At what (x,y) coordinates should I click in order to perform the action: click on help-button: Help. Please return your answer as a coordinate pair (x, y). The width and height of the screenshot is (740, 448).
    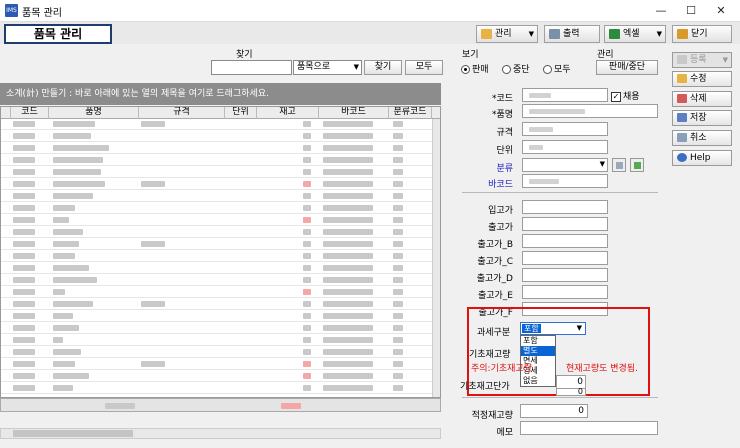
    Looking at the image, I should click on (702, 158).